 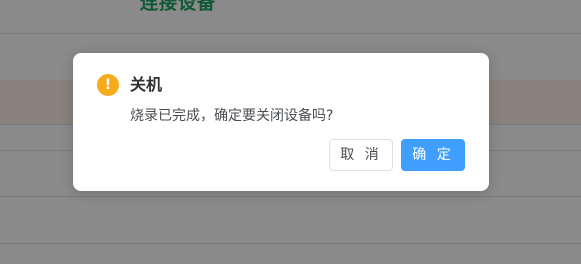 I want to click on dialog-title: 关机, so click(x=146, y=84).